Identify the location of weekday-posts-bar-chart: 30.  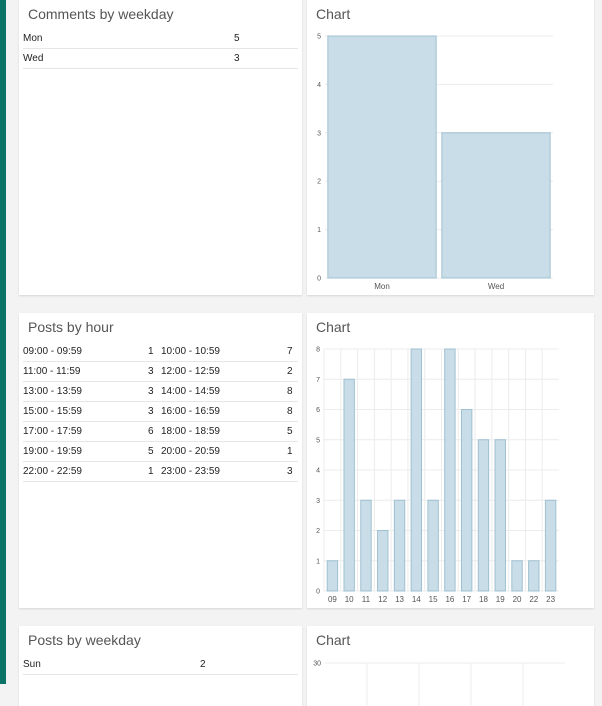
(439, 683).